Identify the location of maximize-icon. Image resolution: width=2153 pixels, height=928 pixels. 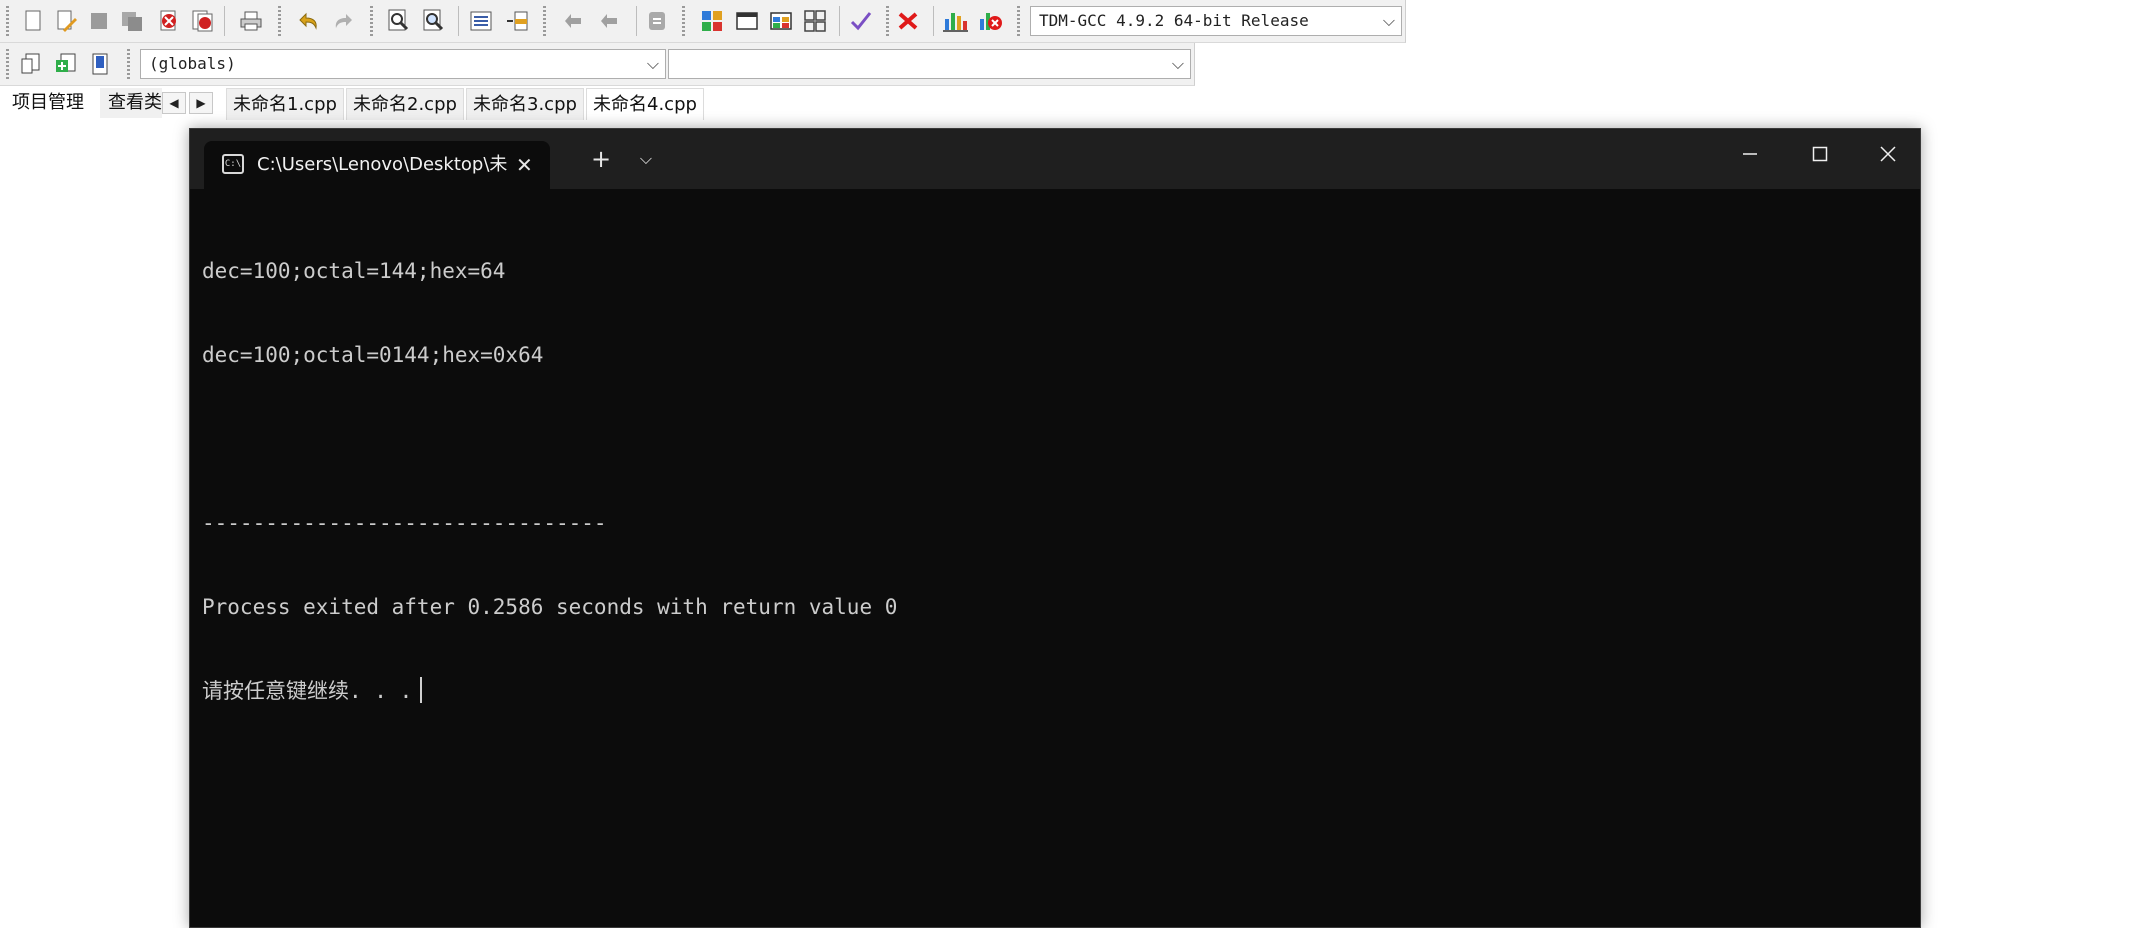
(1820, 157).